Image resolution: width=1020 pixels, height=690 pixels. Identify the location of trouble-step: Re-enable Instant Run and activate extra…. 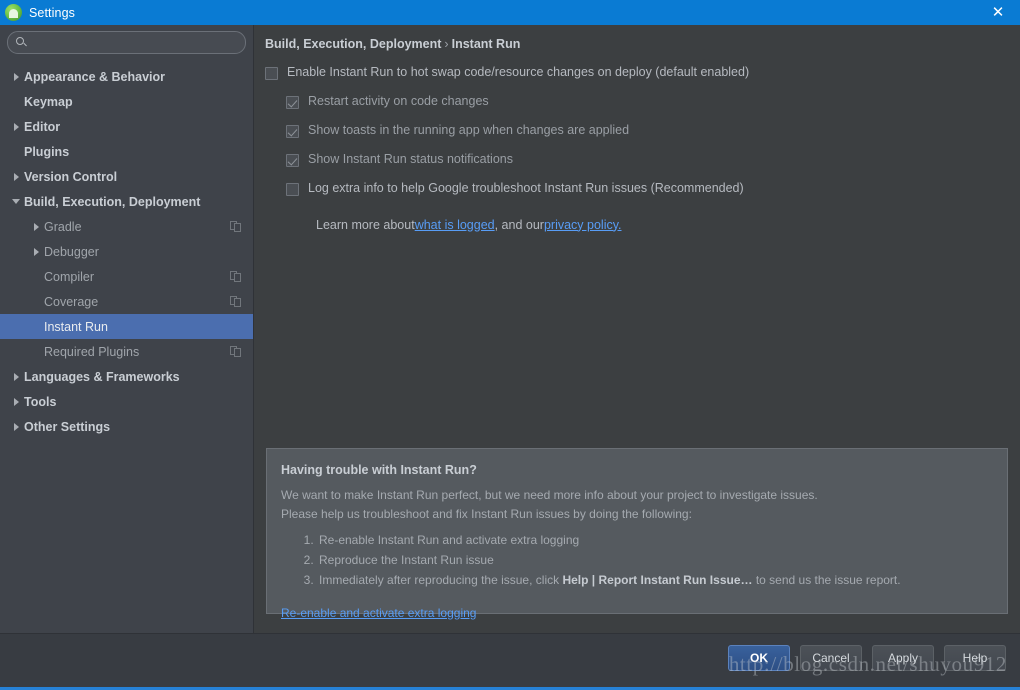
(654, 540).